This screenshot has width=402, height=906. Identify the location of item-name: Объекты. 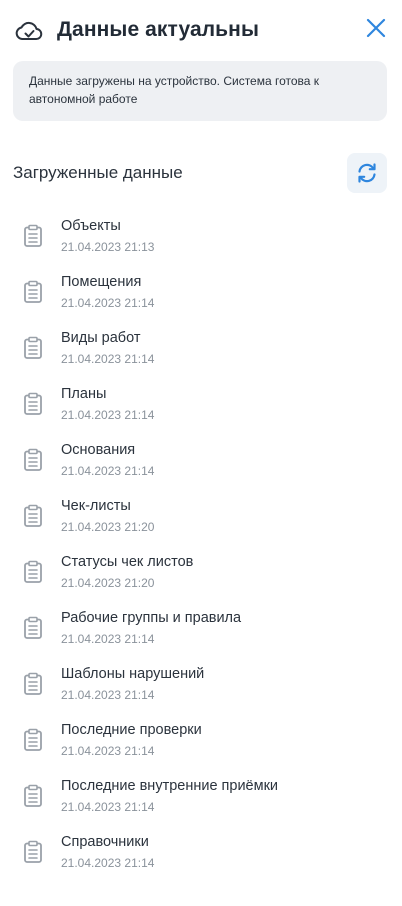
(91, 226).